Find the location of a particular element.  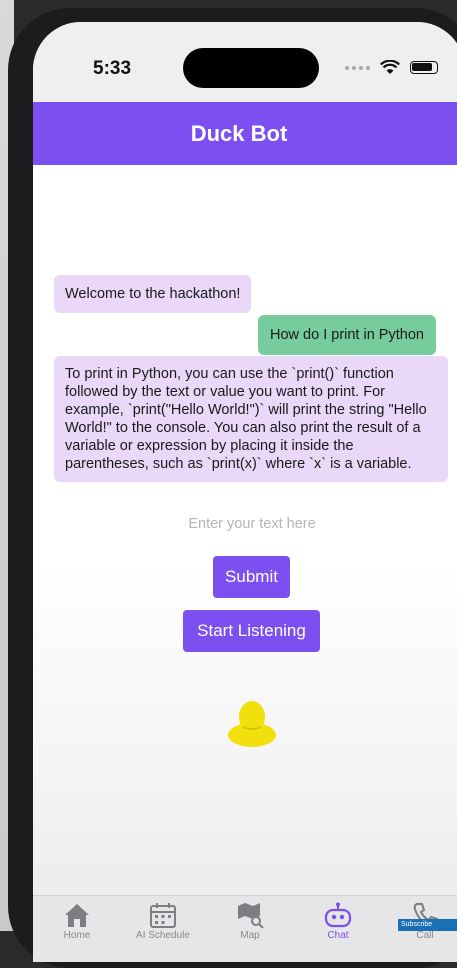

tab-chat: Chat is located at coordinates (338, 921).